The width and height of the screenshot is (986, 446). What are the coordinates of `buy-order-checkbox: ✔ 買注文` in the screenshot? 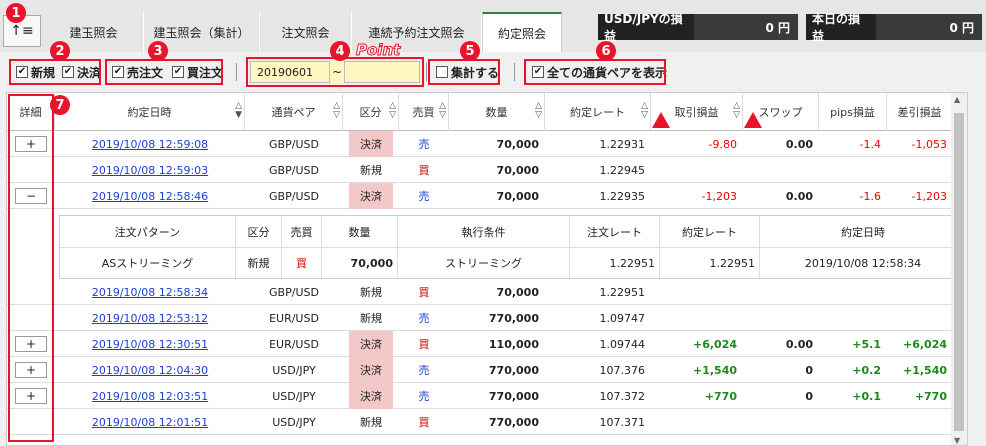 It's located at (197, 72).